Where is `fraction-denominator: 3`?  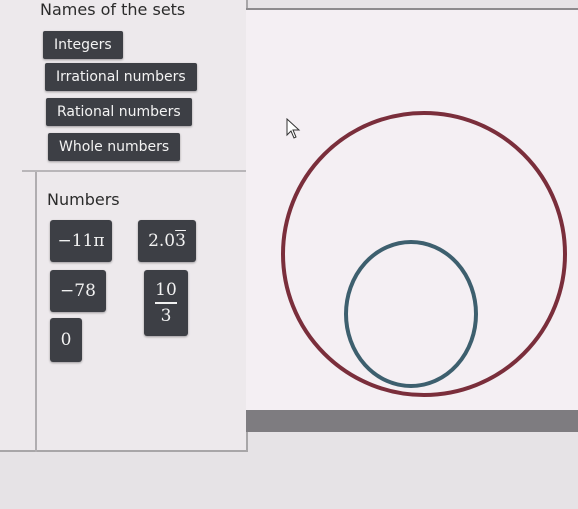 fraction-denominator: 3 is located at coordinates (166, 316).